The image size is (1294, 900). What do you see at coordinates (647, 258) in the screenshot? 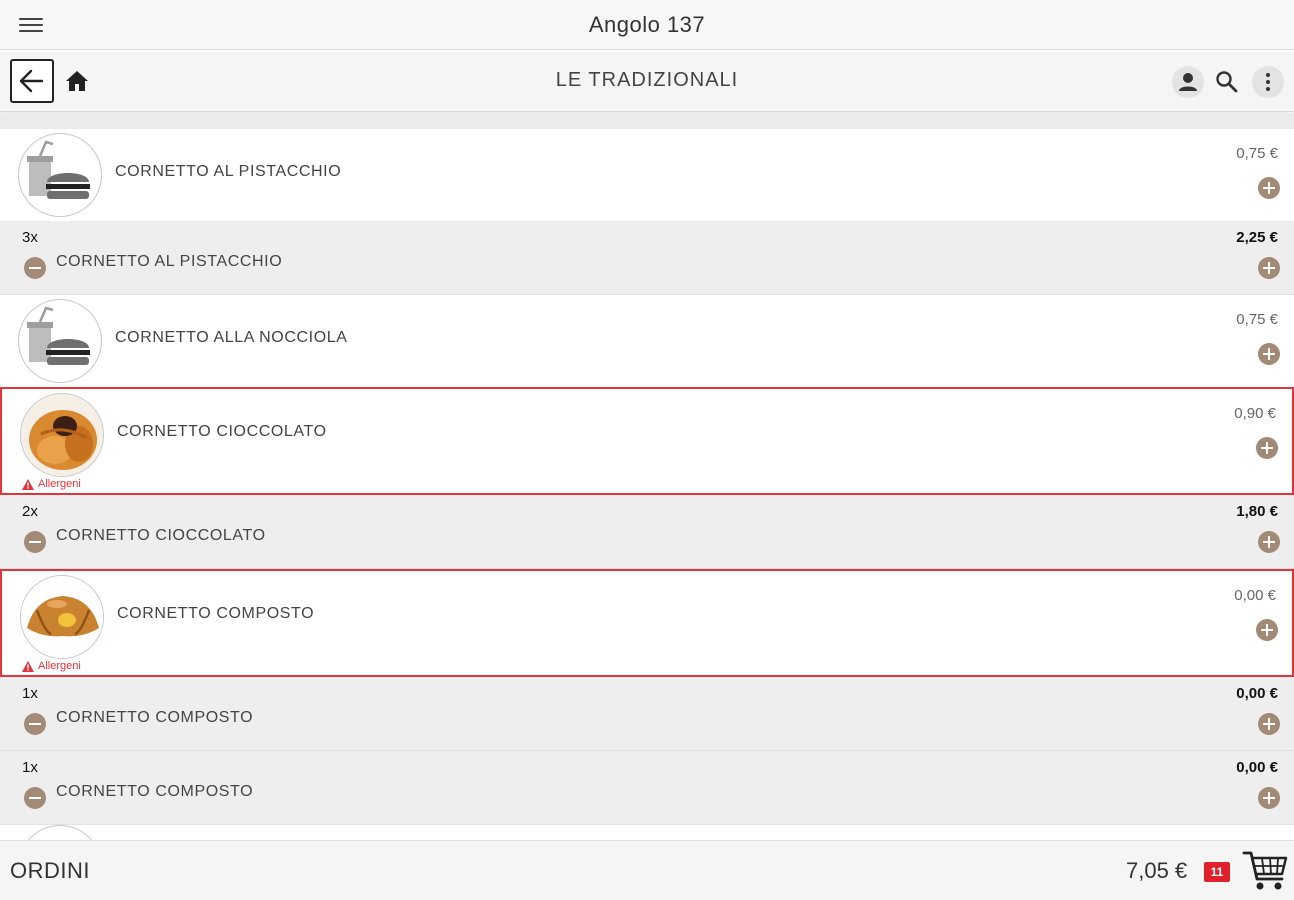
I see `order-line: 3x CORNETTO AL PISTACCHIO 2,25 €` at bounding box center [647, 258].